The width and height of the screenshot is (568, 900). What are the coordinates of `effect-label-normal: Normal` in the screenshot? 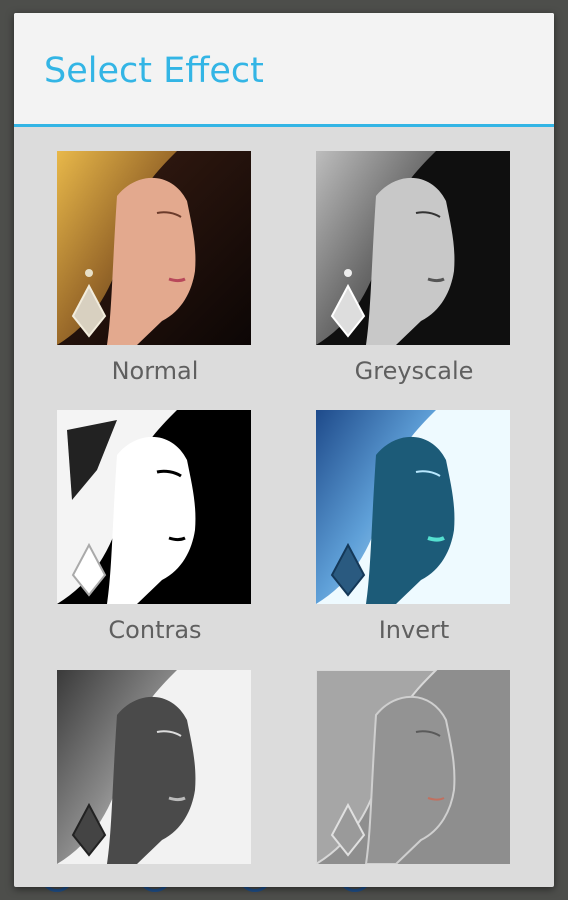 It's located at (155, 371).